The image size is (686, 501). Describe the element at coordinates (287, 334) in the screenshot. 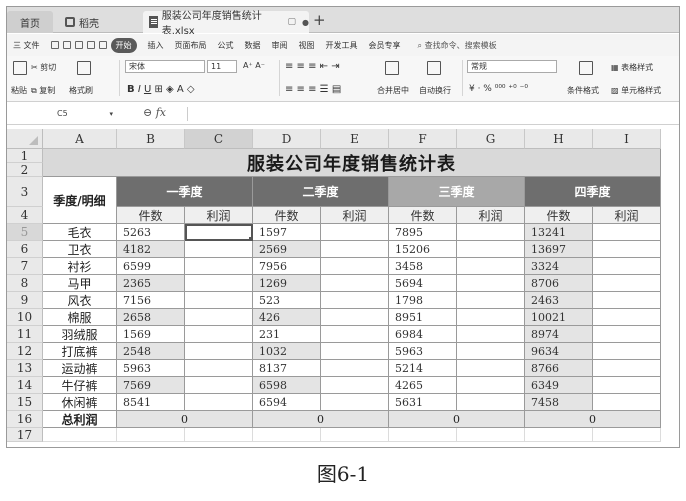

I see `count-cell: 231` at that location.